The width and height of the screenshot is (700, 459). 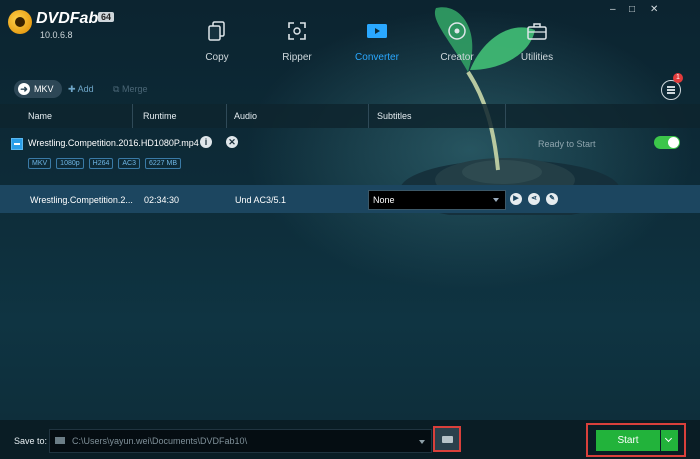 I want to click on nav-converter: Converter, so click(x=377, y=41).